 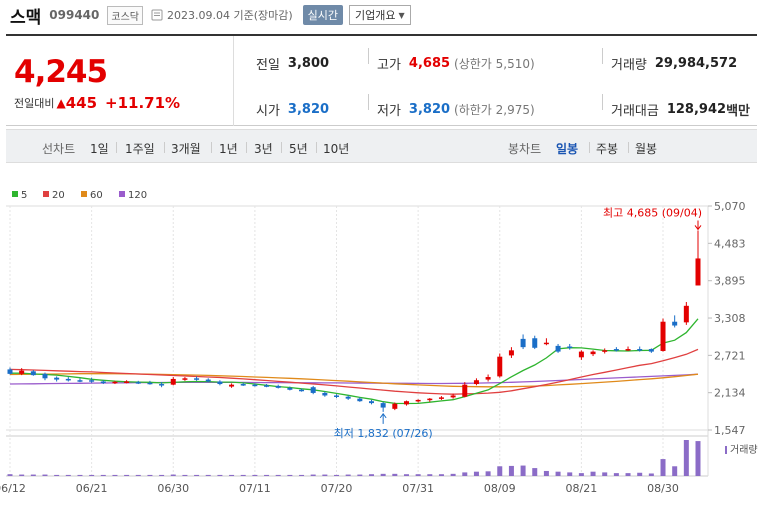 What do you see at coordinates (730, 206) in the screenshot?
I see `y-tick-label: 5,070` at bounding box center [730, 206].